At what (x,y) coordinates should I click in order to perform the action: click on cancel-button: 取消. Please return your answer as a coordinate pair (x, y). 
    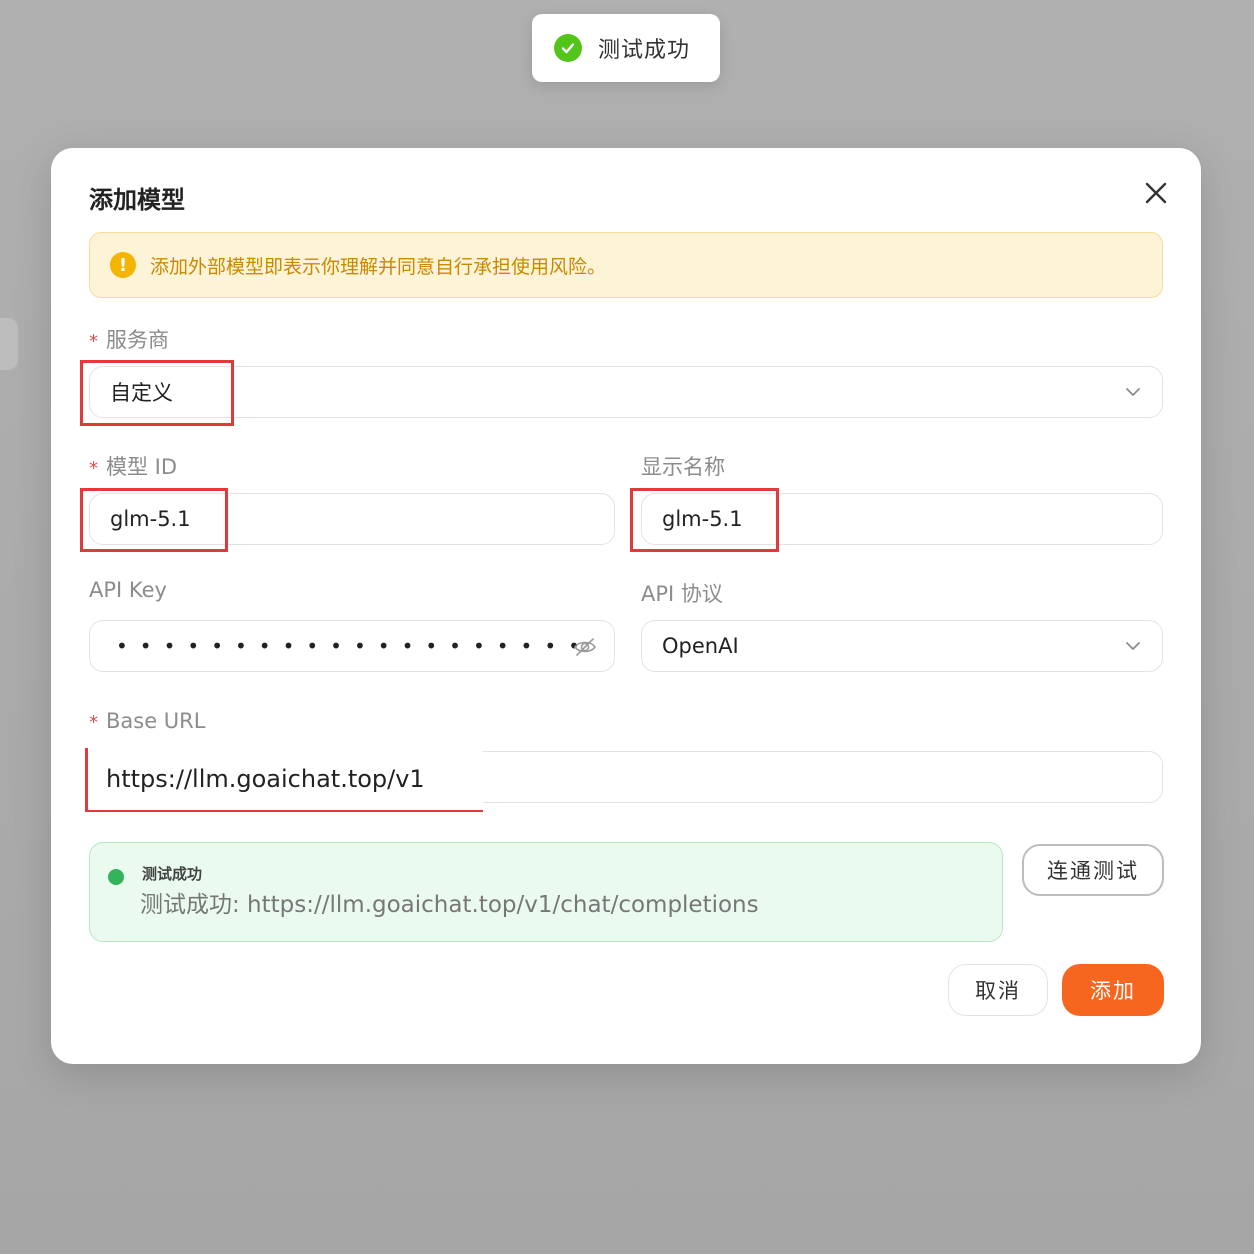
    Looking at the image, I should click on (998, 990).